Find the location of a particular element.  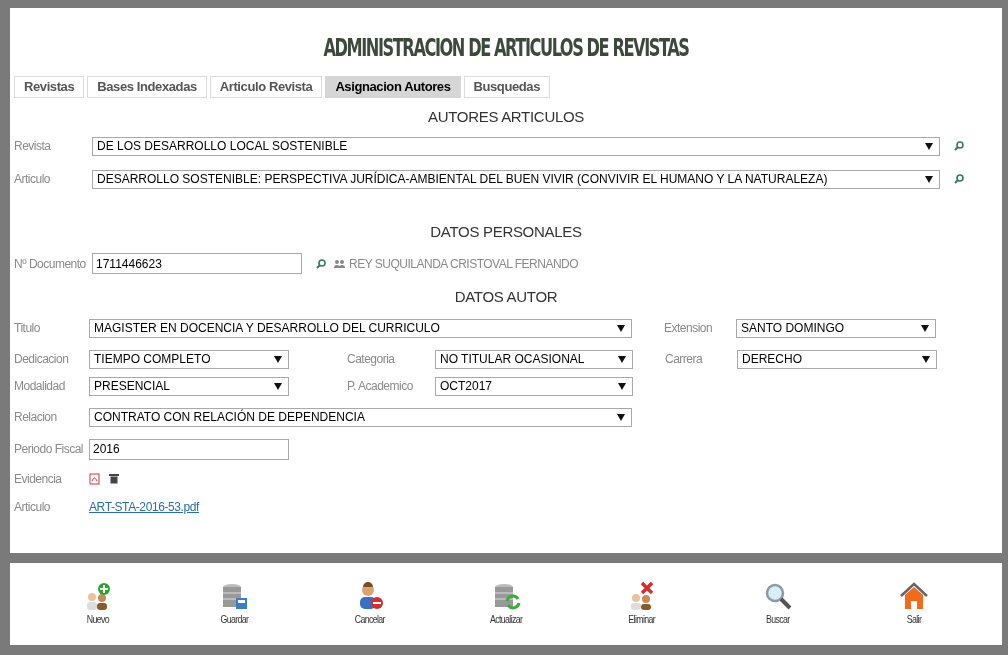

dropdown-select: NO TITULAR OCASIONAL is located at coordinates (534, 359).